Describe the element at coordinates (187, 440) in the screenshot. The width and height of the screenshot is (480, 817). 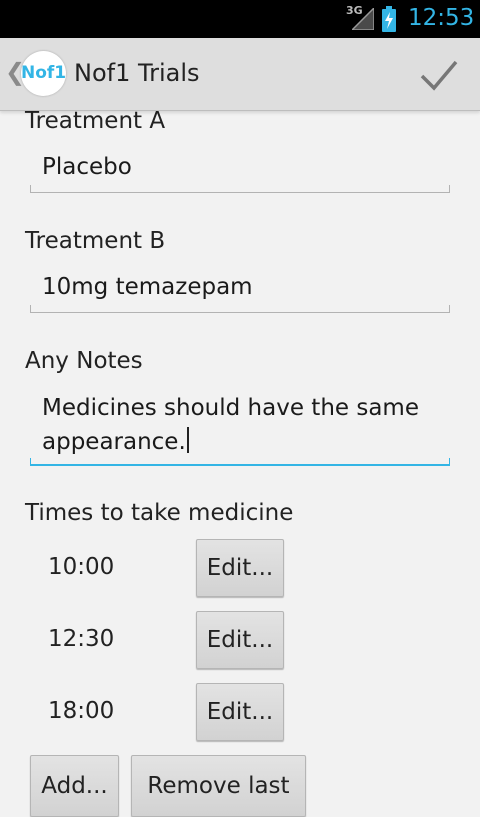
I see `text-cursor` at that location.